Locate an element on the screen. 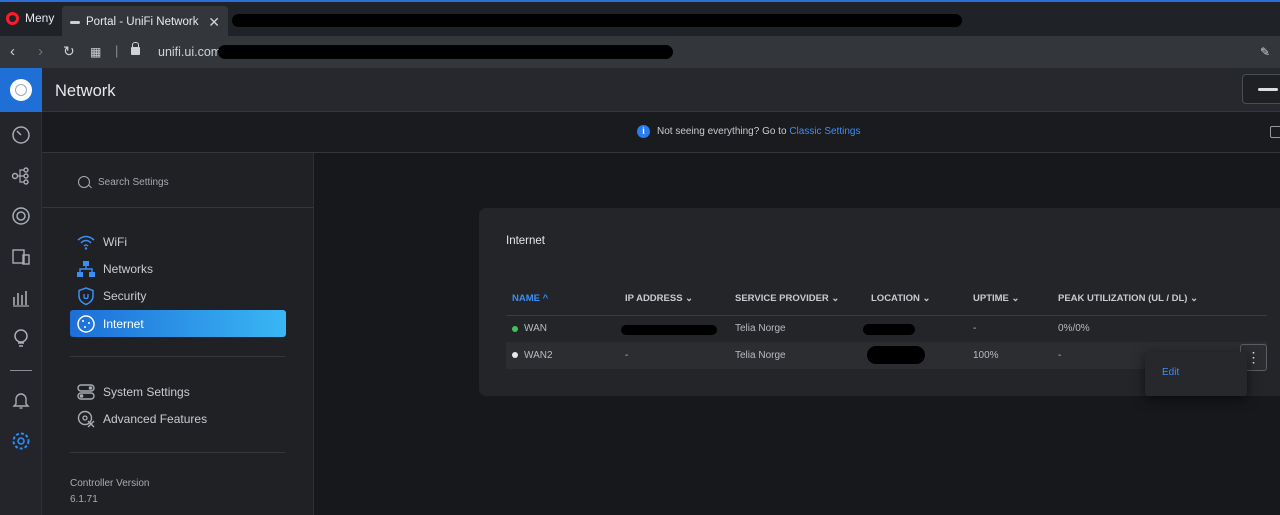  cell-uptime: - is located at coordinates (975, 329).